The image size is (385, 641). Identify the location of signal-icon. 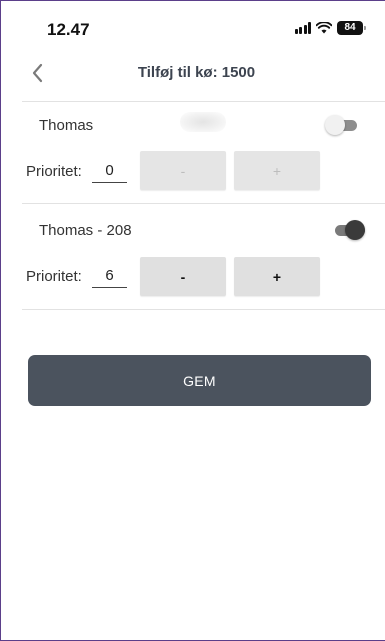
(302, 28).